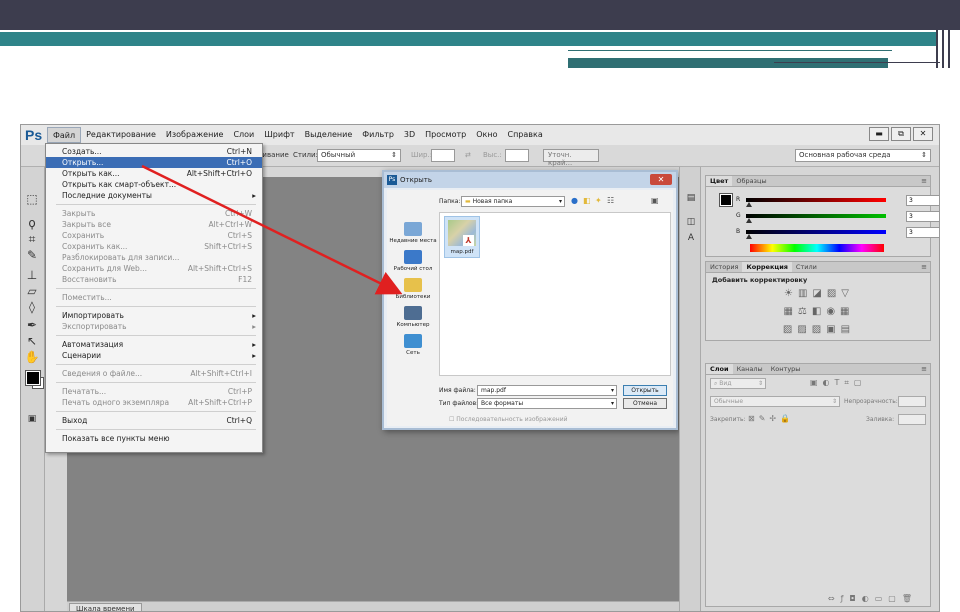 The image size is (960, 612). Describe the element at coordinates (775, 401) in the screenshot. I see `blend-mode-select: Обычные ⇕` at that location.